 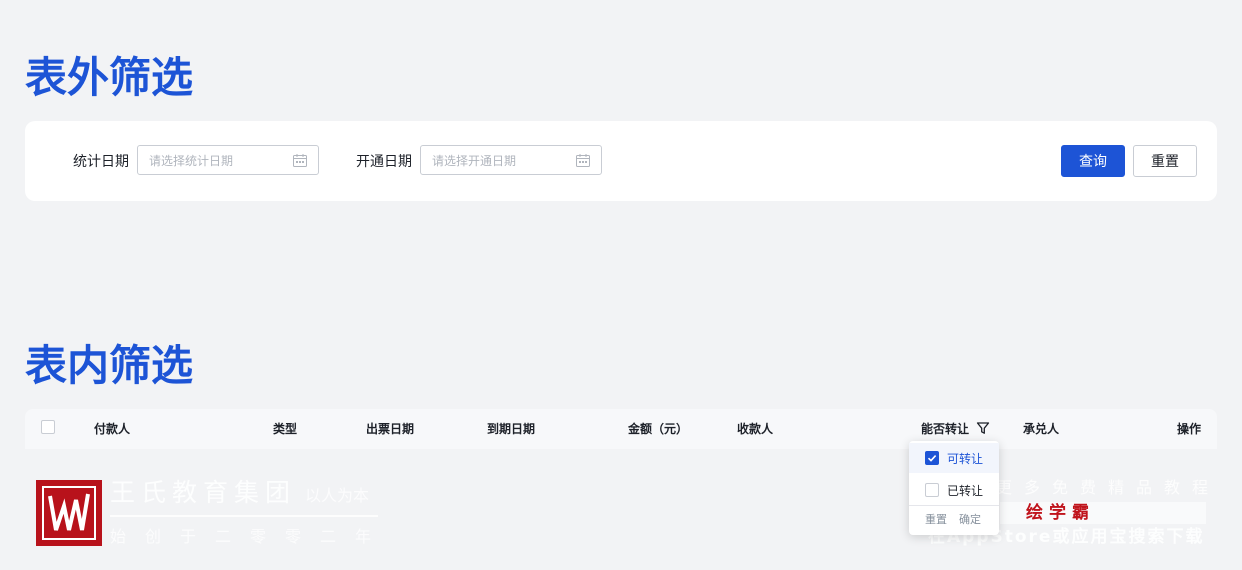 I want to click on watermark-divider, so click(x=244, y=516).